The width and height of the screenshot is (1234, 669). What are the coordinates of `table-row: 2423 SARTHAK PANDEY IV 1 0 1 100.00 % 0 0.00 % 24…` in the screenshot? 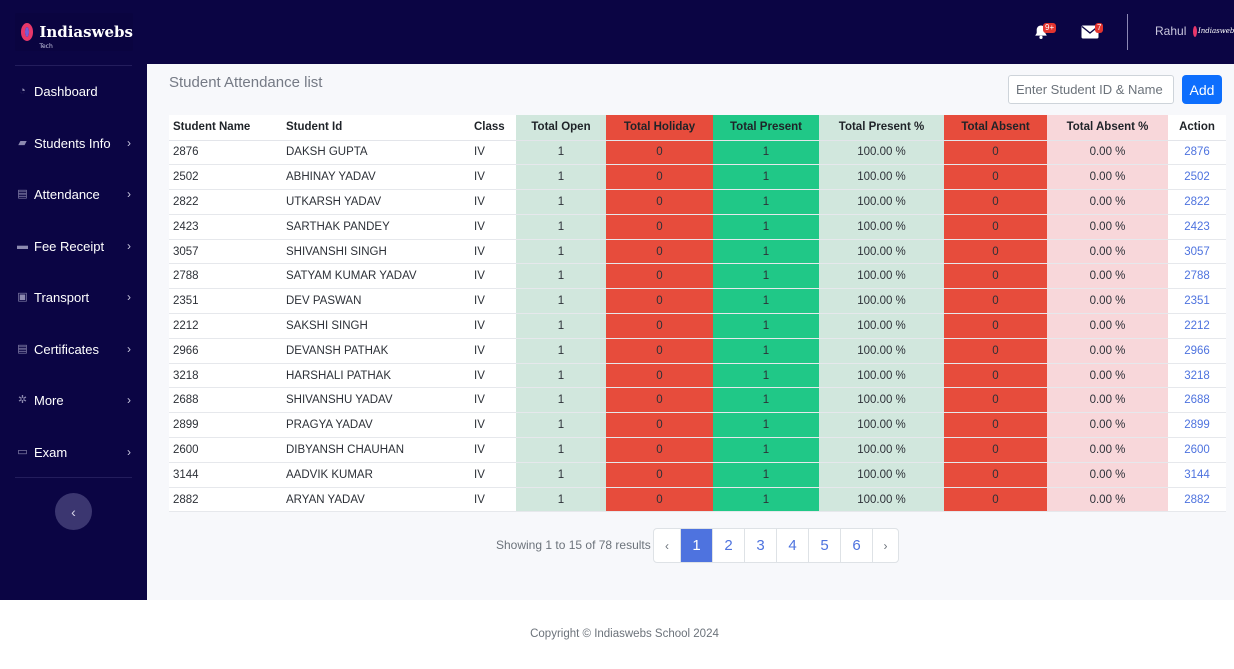 It's located at (697, 227).